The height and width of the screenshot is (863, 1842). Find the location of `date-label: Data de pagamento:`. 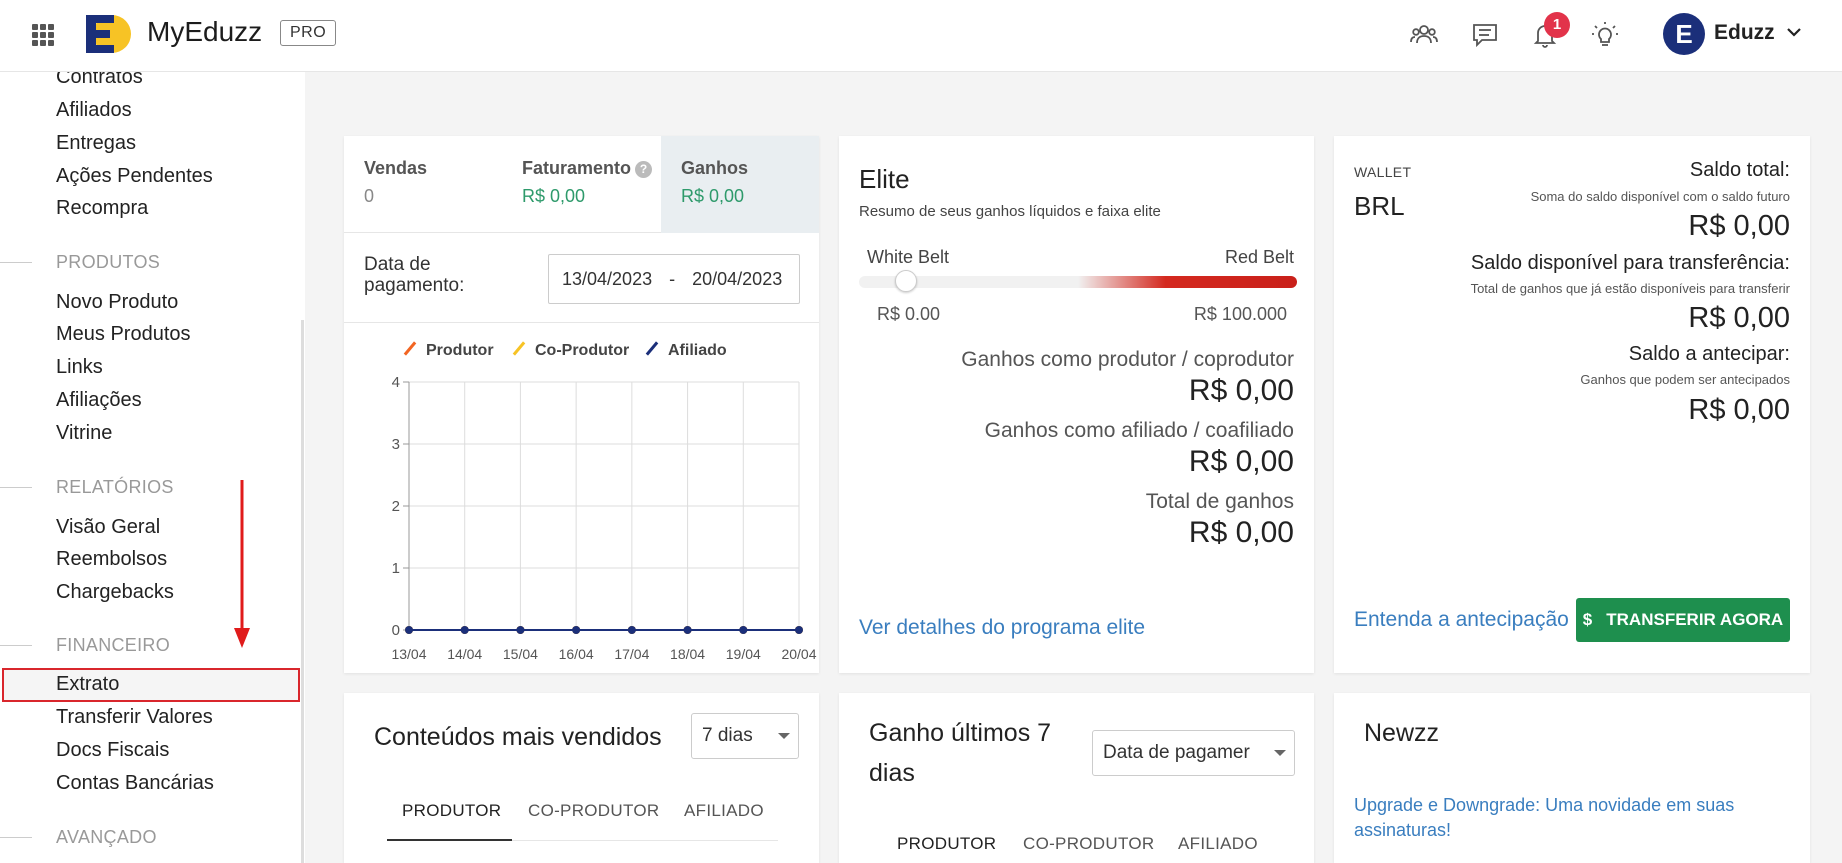

date-label: Data de pagamento: is located at coordinates (414, 275).